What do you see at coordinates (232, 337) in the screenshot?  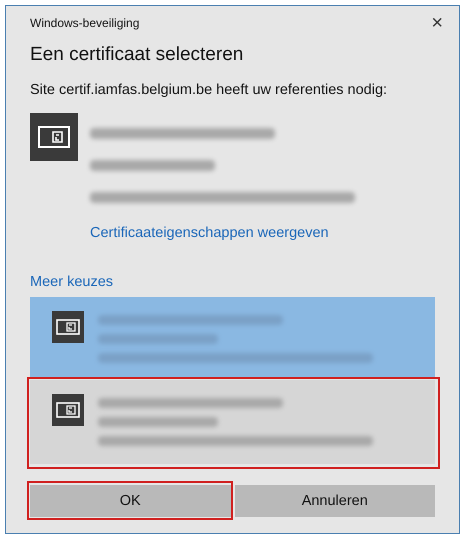 I see `certificate-option` at bounding box center [232, 337].